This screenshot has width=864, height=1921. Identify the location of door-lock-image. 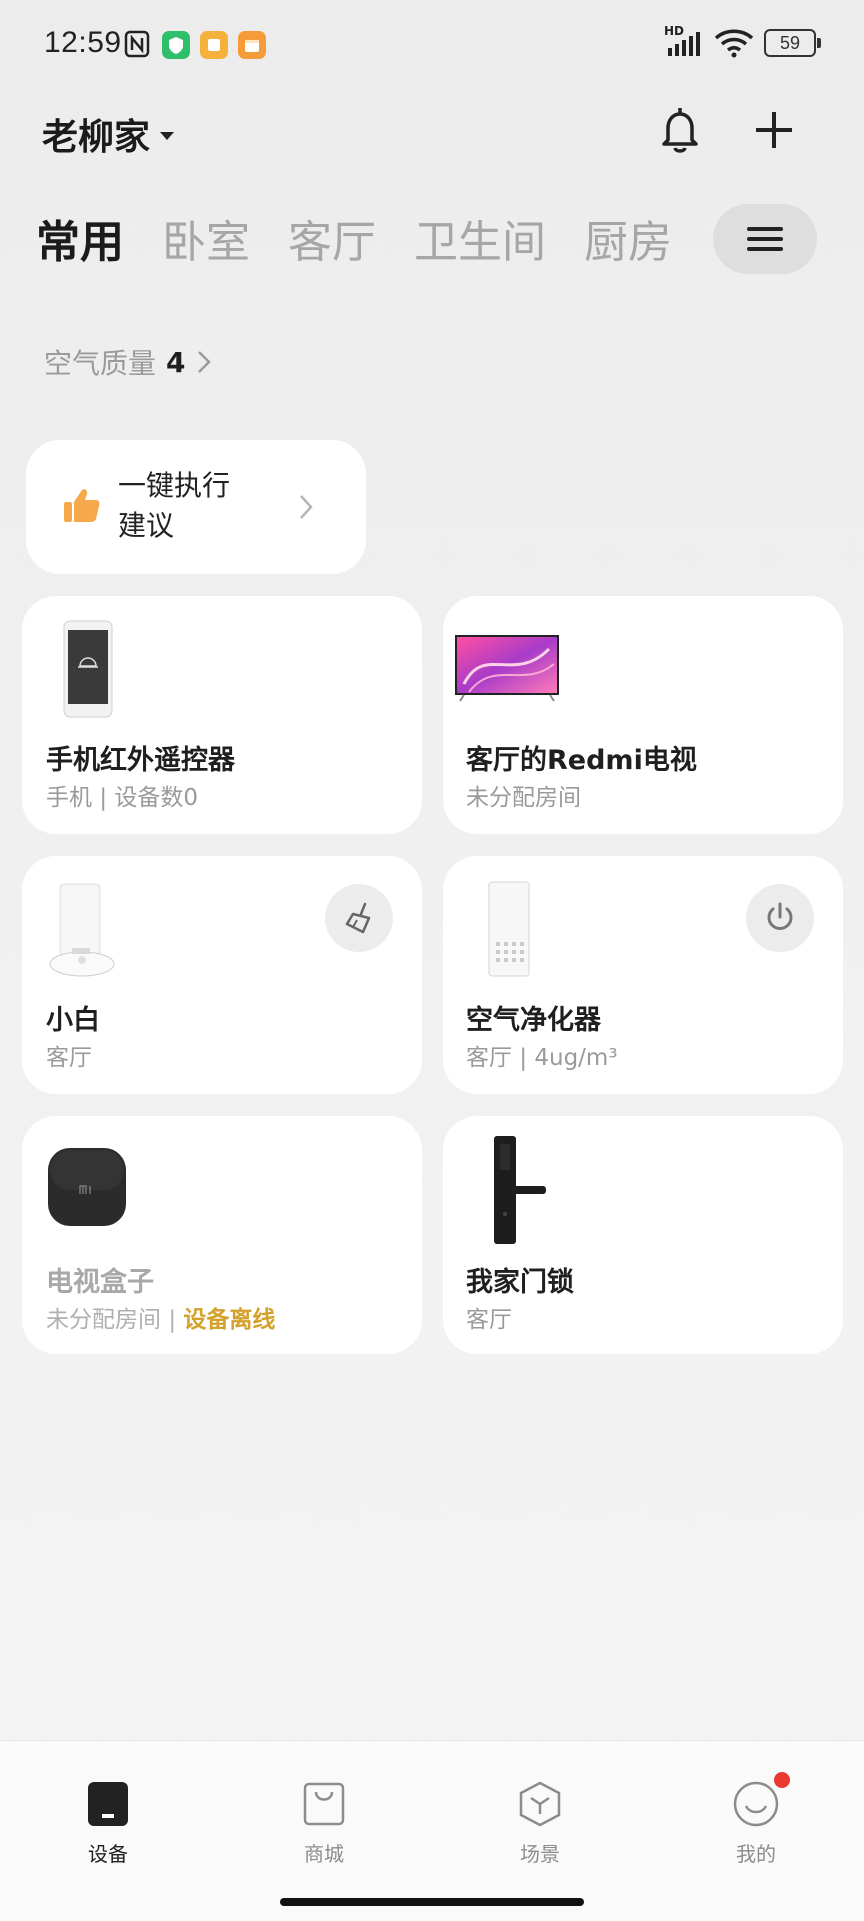
(520, 1190).